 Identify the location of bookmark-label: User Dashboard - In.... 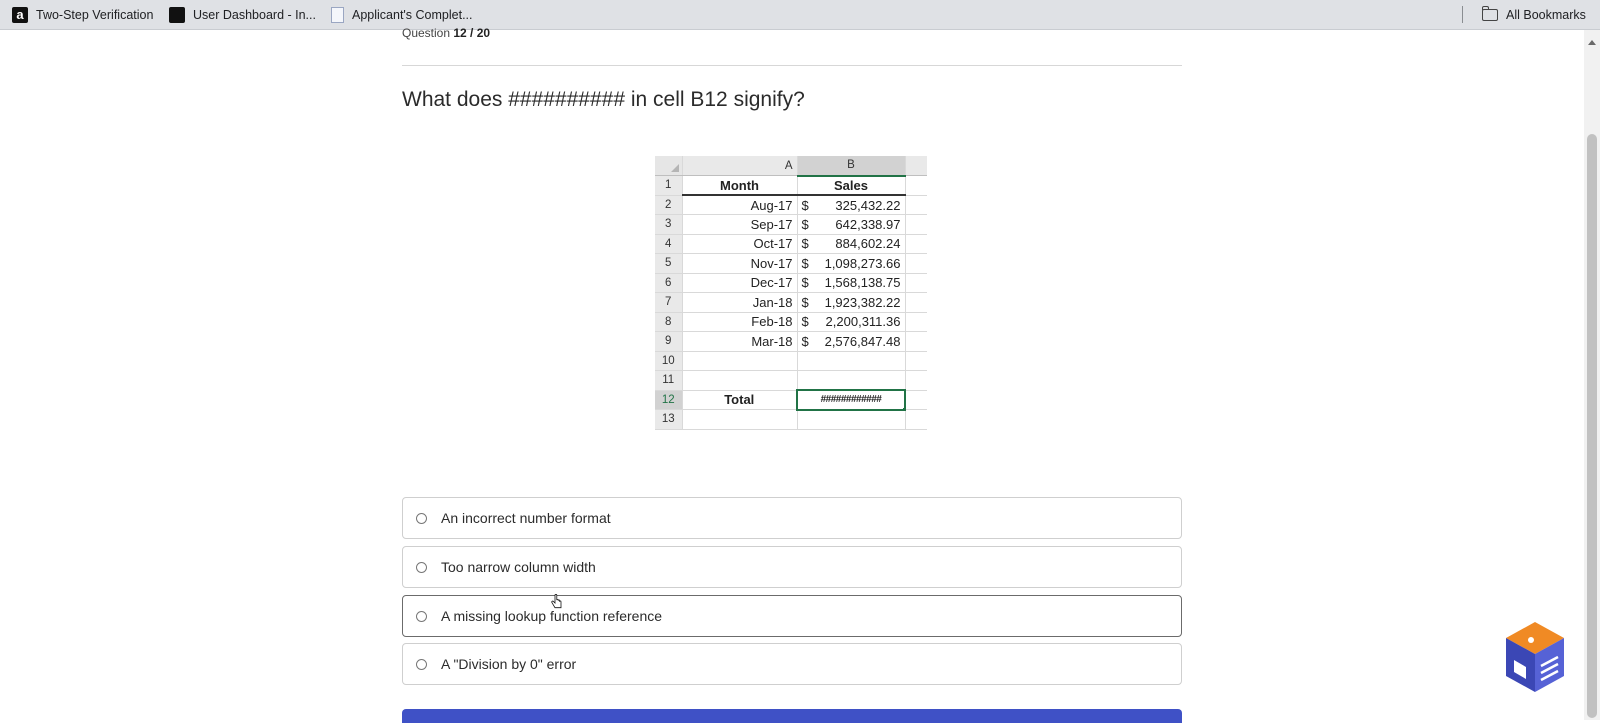
(254, 15).